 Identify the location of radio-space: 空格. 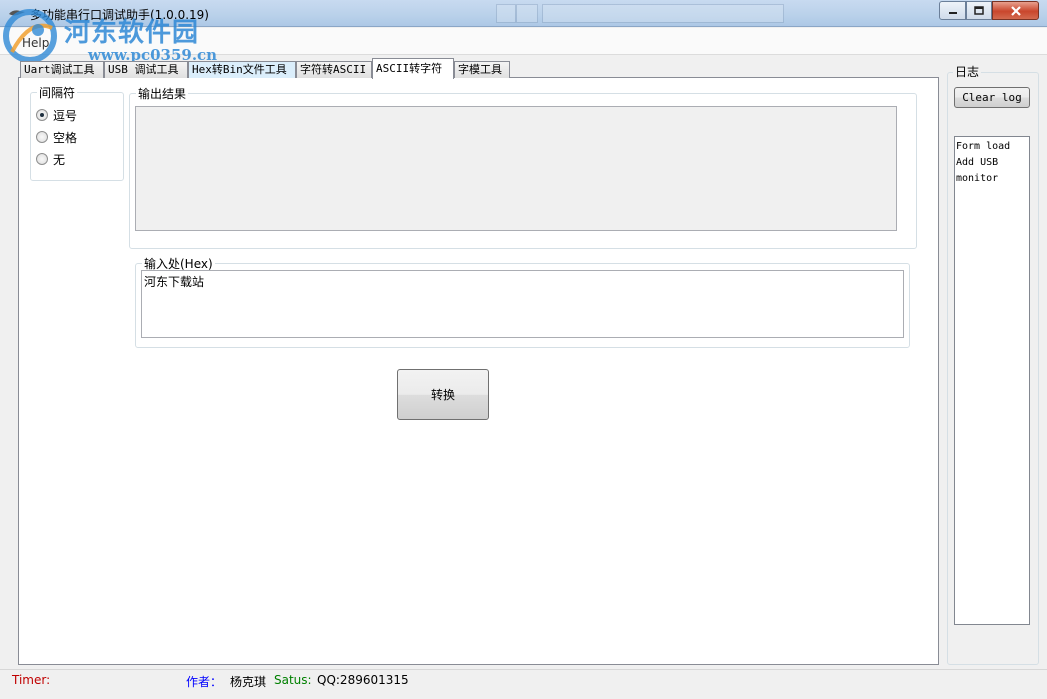
(56, 137).